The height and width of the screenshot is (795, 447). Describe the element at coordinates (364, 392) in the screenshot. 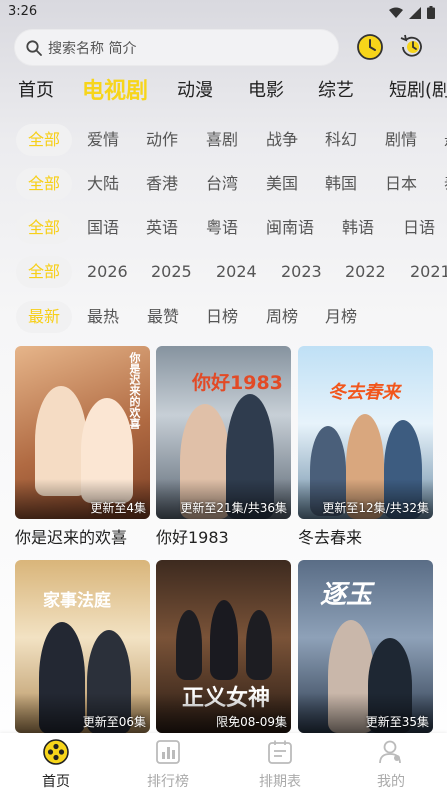

I see `poster-art-title: 冬去春来` at that location.